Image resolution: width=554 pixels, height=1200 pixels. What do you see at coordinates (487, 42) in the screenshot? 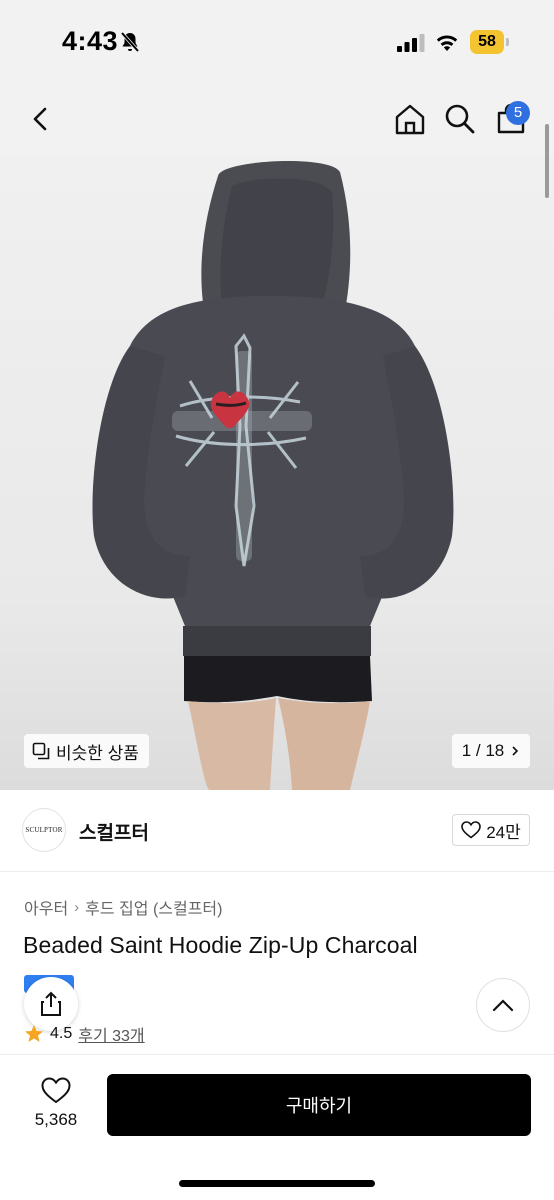
I see `battery-level: 58` at bounding box center [487, 42].